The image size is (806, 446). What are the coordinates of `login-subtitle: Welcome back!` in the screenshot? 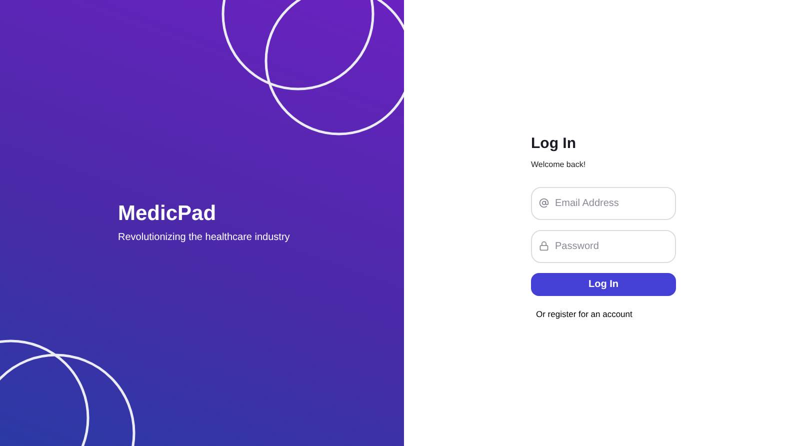 It's located at (559, 164).